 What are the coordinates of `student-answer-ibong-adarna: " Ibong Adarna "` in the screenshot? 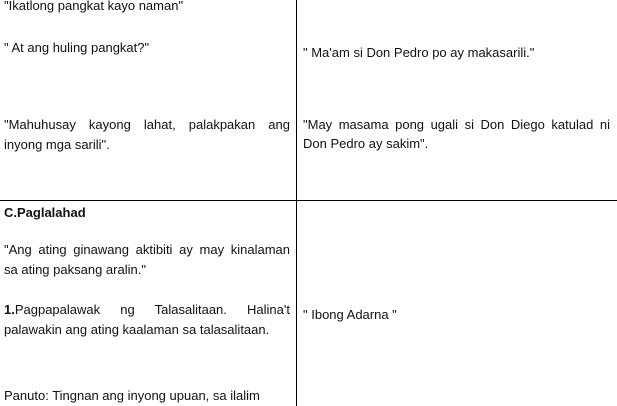 It's located at (350, 314).